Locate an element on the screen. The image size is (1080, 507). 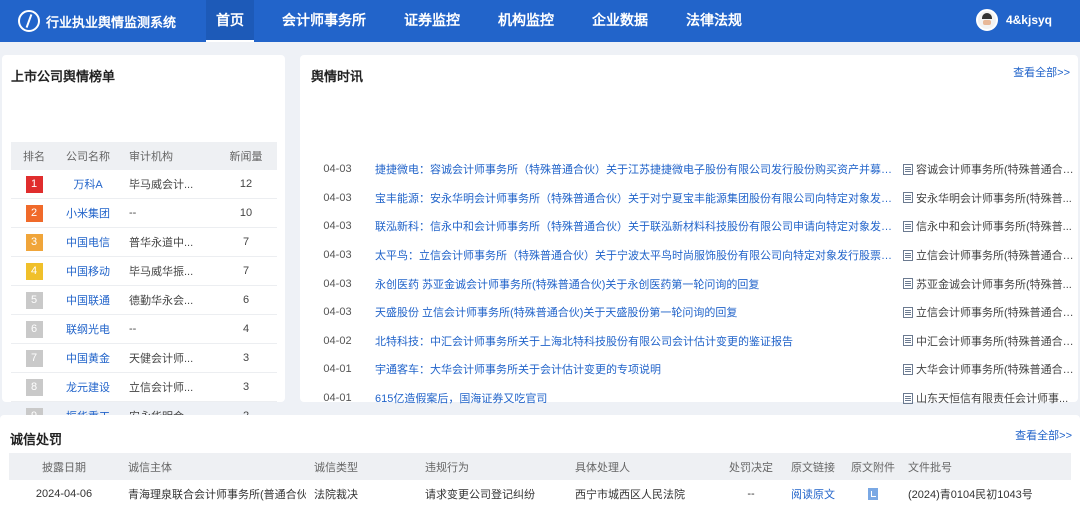
table-row: 8 龙元建设 立信会计师... 3 is located at coordinates (144, 387).